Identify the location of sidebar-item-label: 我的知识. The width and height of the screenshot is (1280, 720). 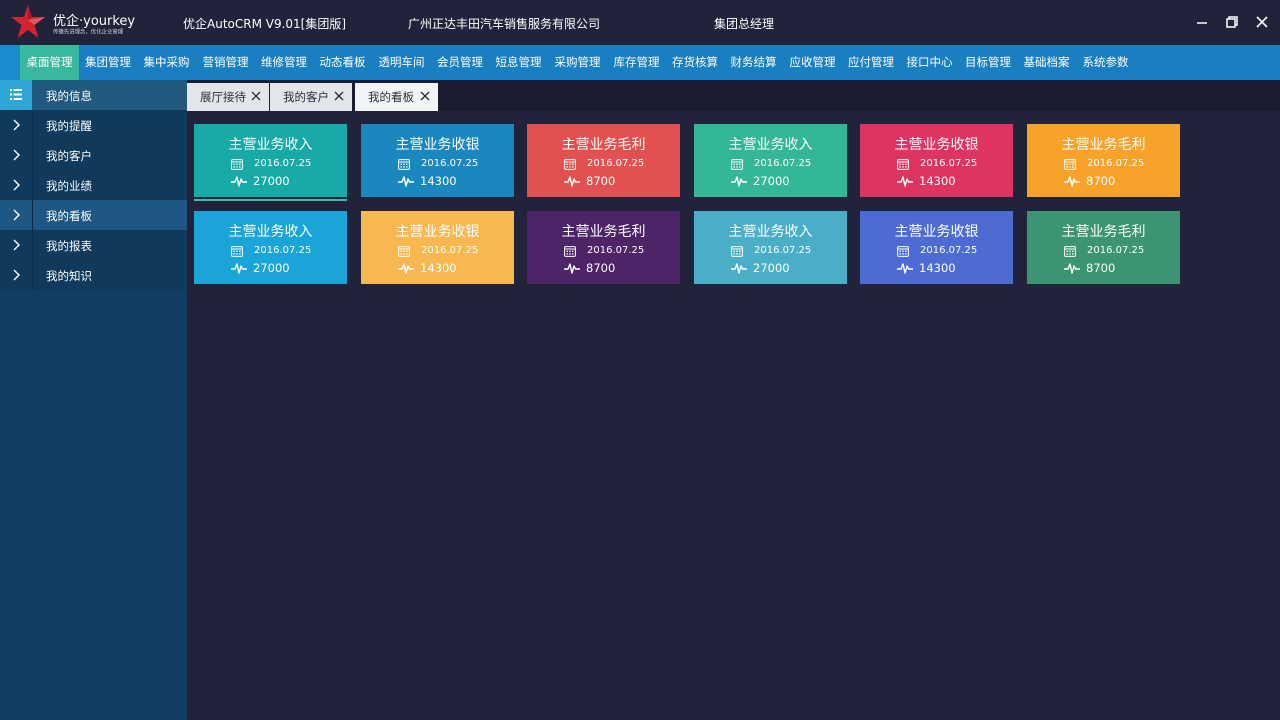
(69, 276).